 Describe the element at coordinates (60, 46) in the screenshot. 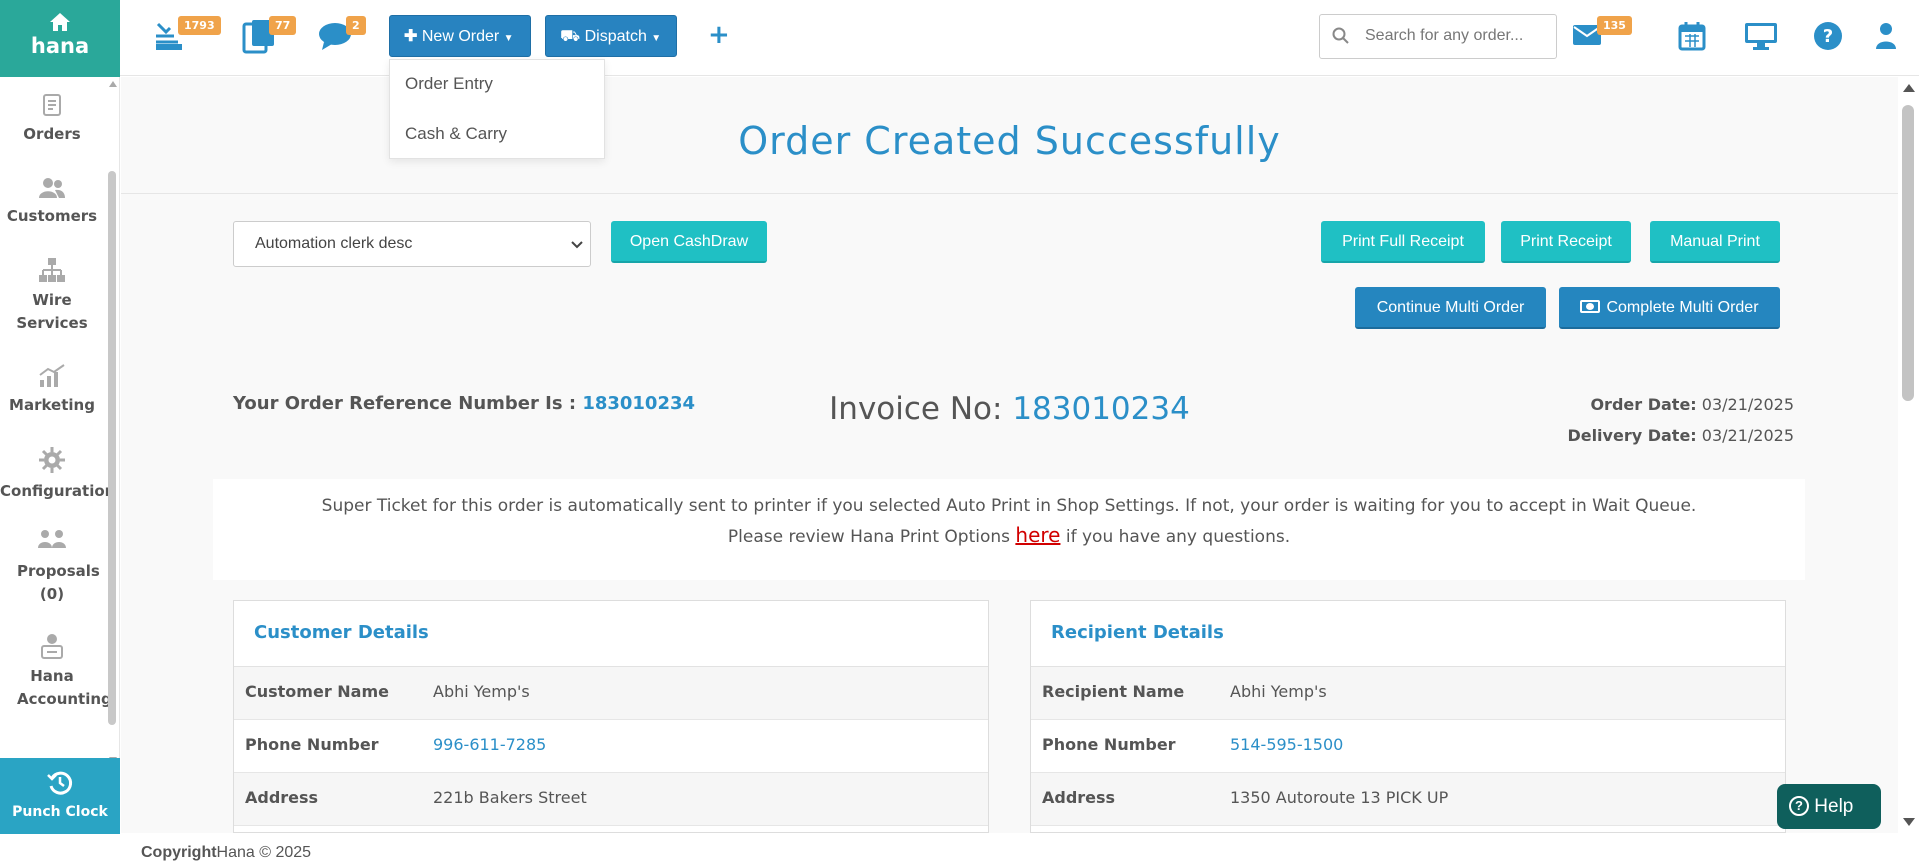

I see `brand-name: hana` at that location.